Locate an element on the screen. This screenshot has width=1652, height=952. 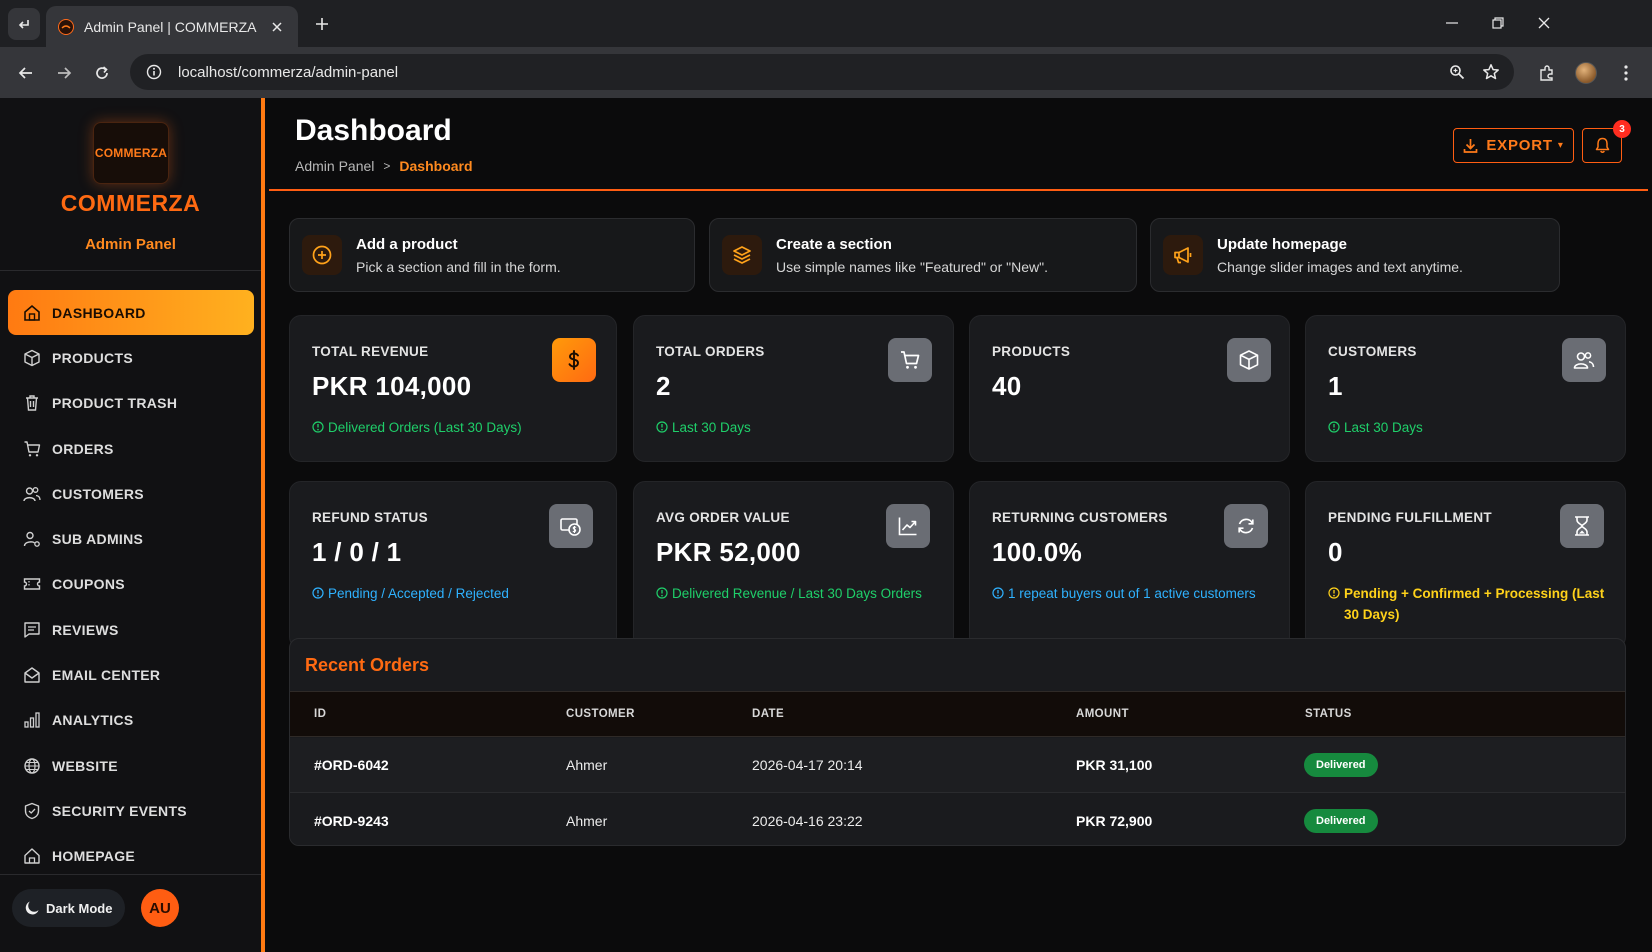
address-bar: localhost/commerza/admin-panel is located at coordinates (822, 72).